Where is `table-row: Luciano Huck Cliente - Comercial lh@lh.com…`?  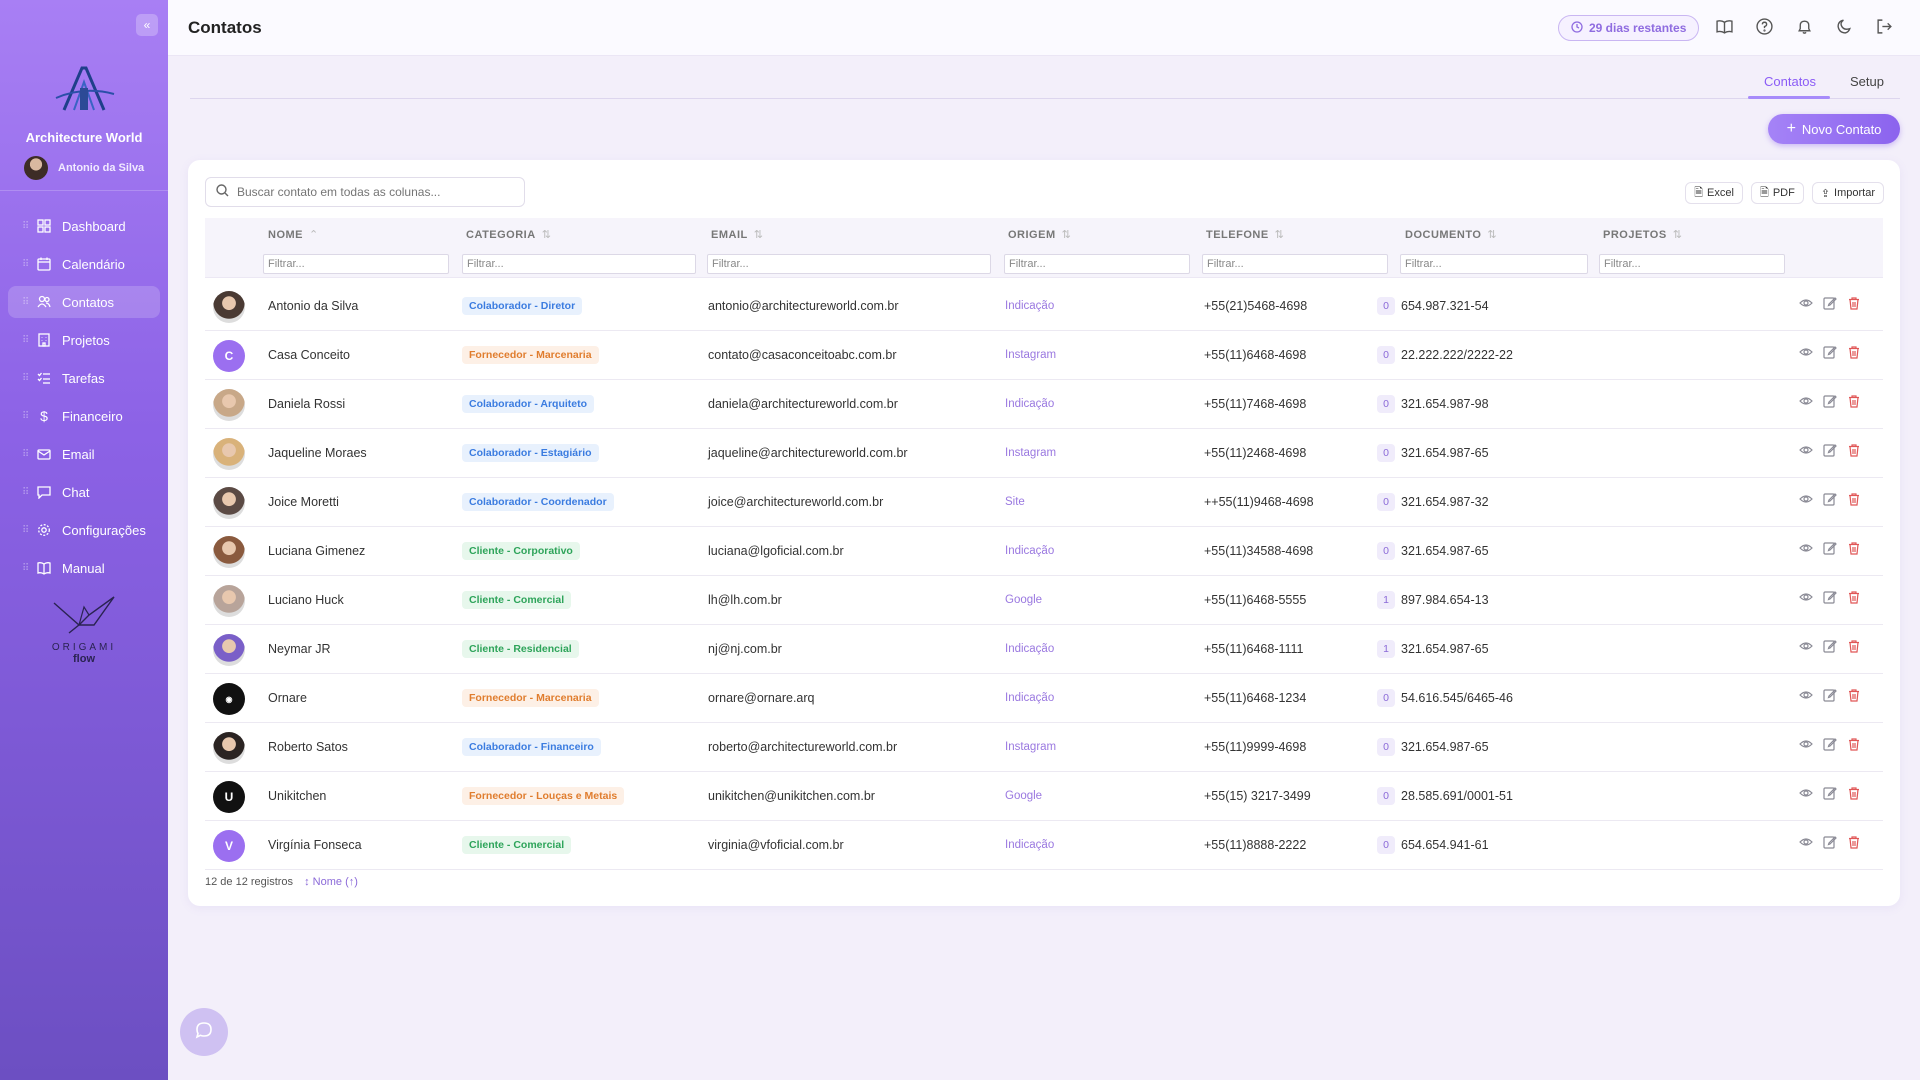
table-row: Luciano Huck Cliente - Comercial lh@lh.com… is located at coordinates (1044, 600).